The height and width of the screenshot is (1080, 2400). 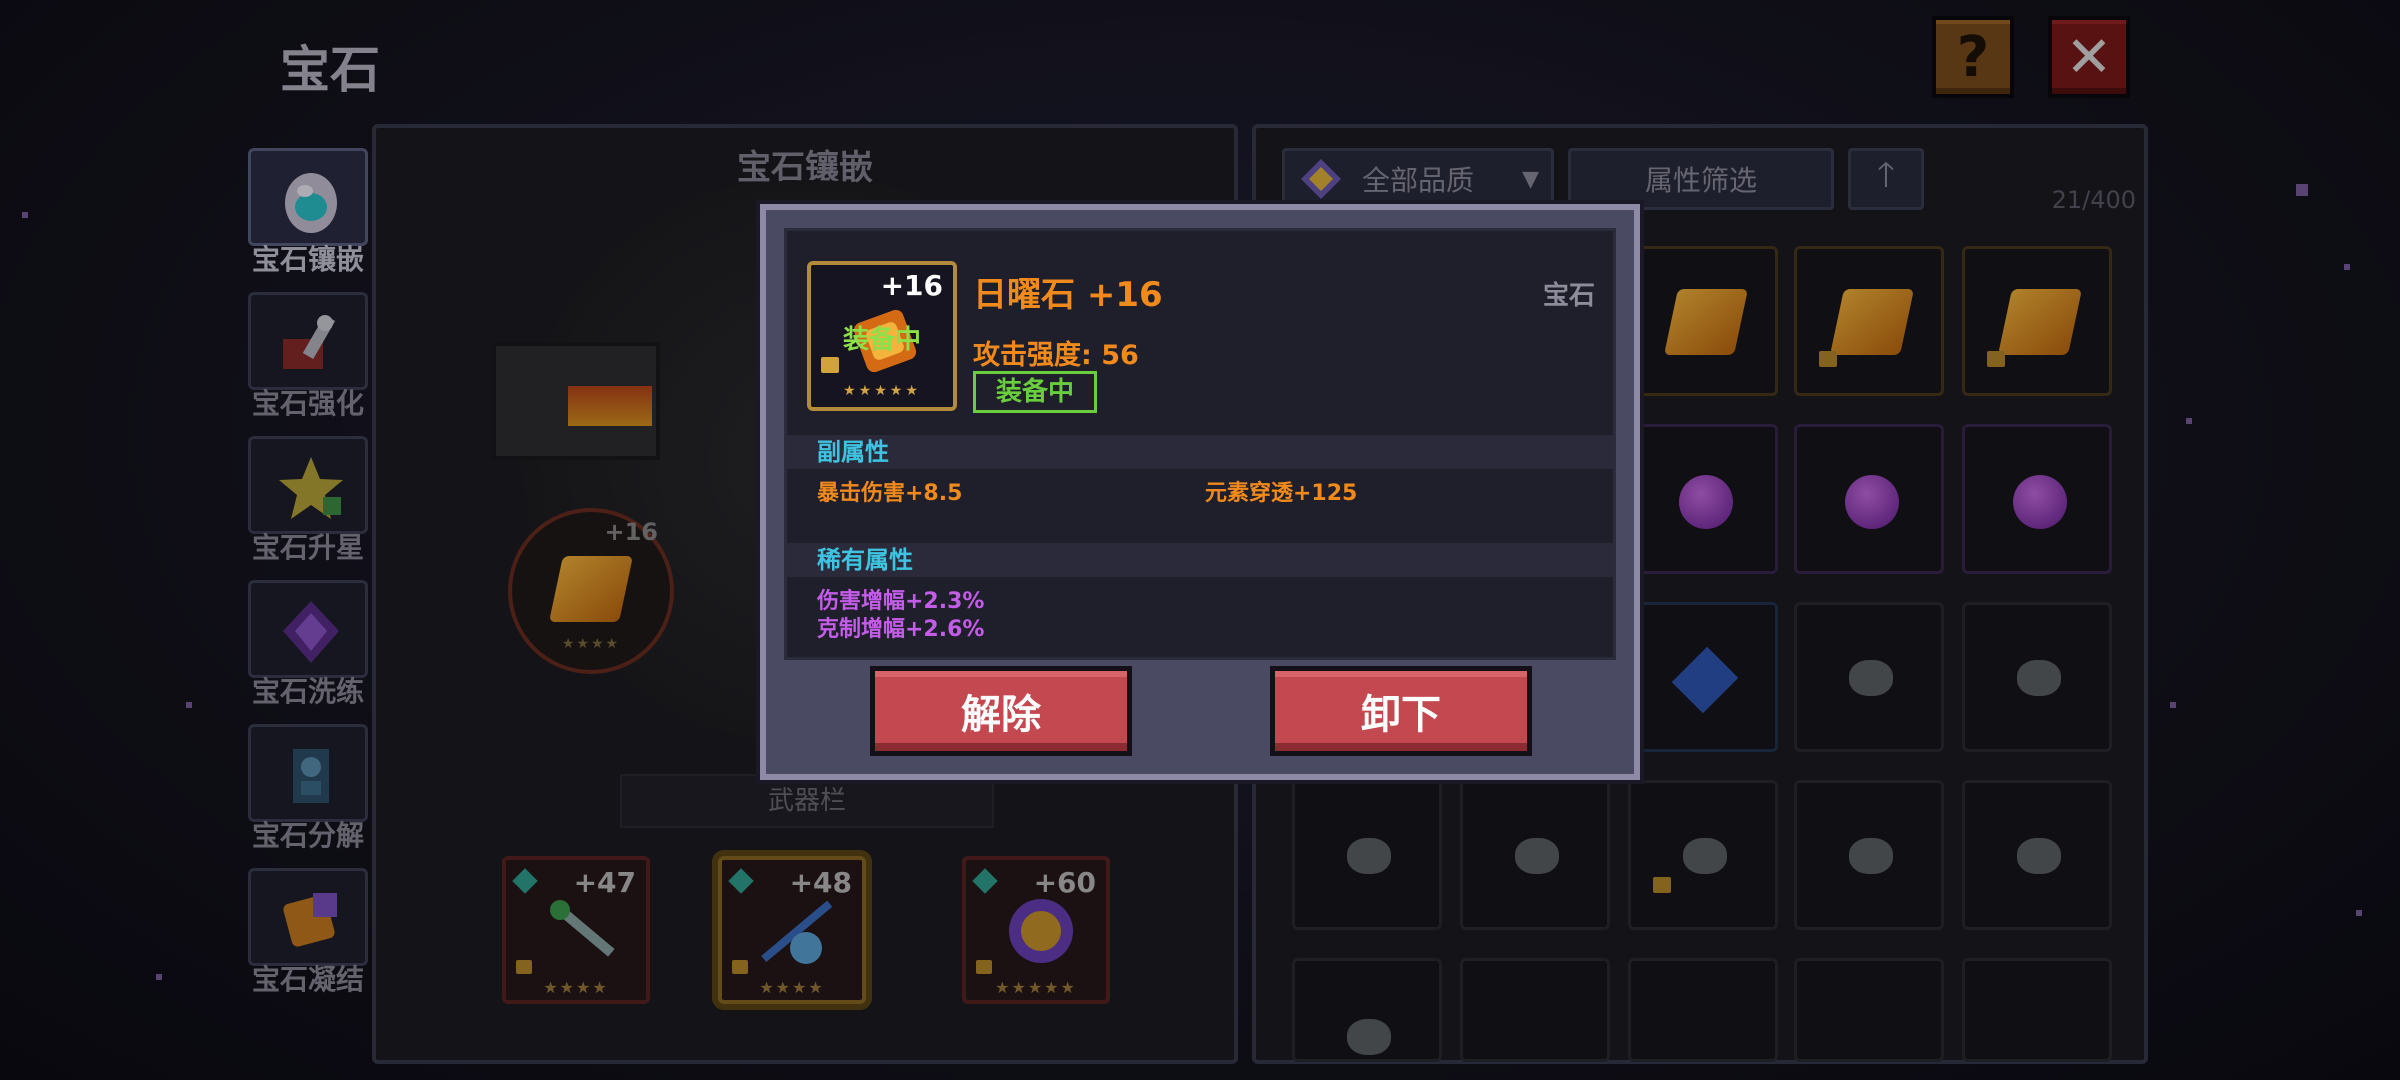 I want to click on unequip-button: 卸下, so click(x=1401, y=711).